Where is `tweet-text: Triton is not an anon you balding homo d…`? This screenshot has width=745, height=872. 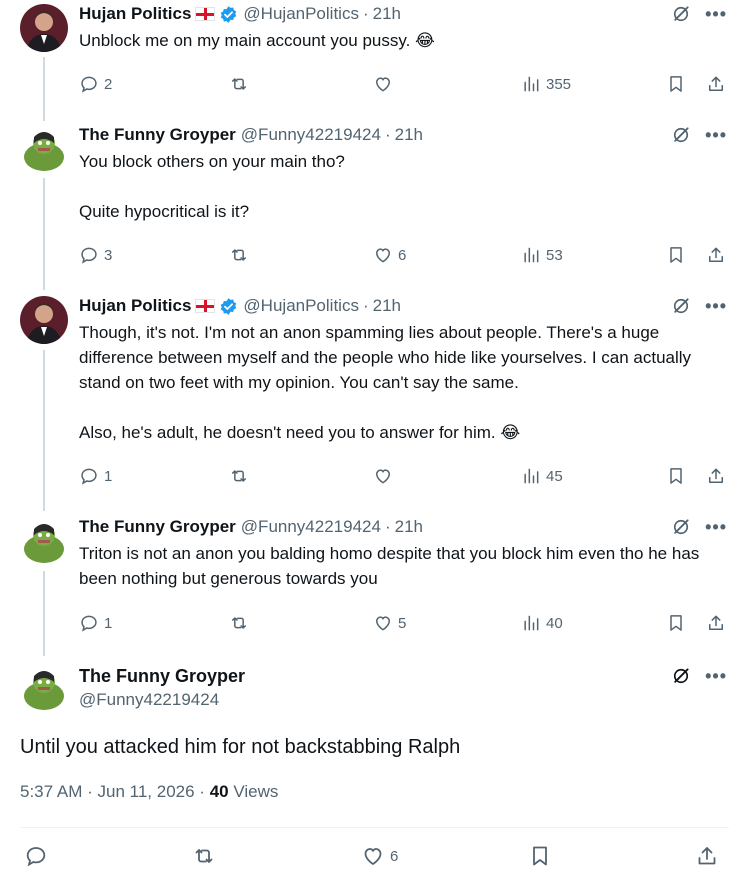 tweet-text: Triton is not an anon you balding homo d… is located at coordinates (392, 566).